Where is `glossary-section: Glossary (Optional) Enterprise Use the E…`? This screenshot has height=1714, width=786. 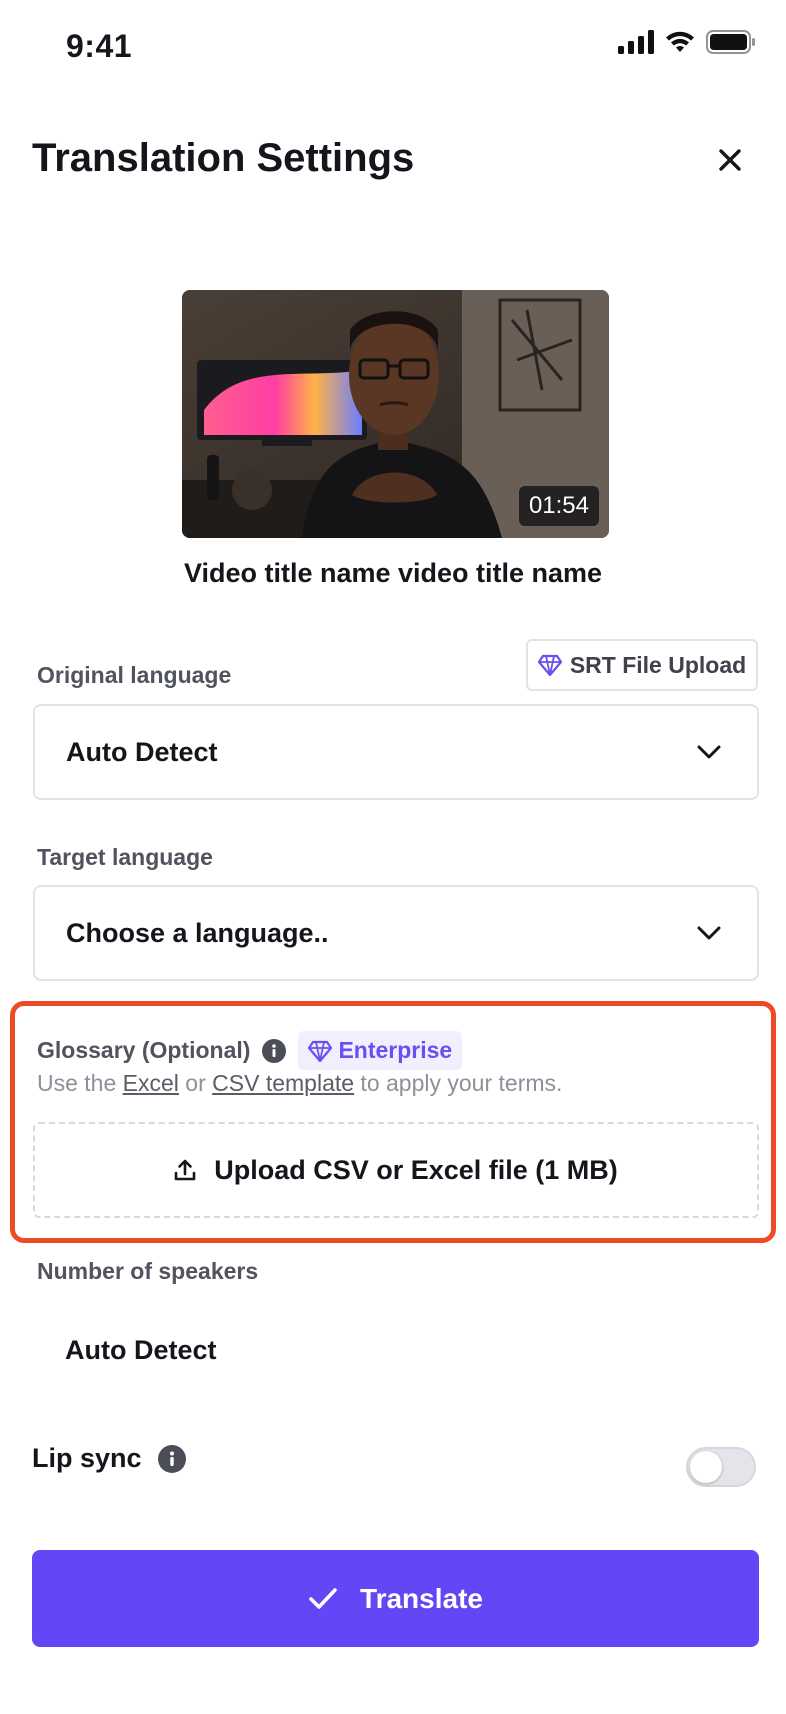 glossary-section: Glossary (Optional) Enterprise Use the E… is located at coordinates (393, 1122).